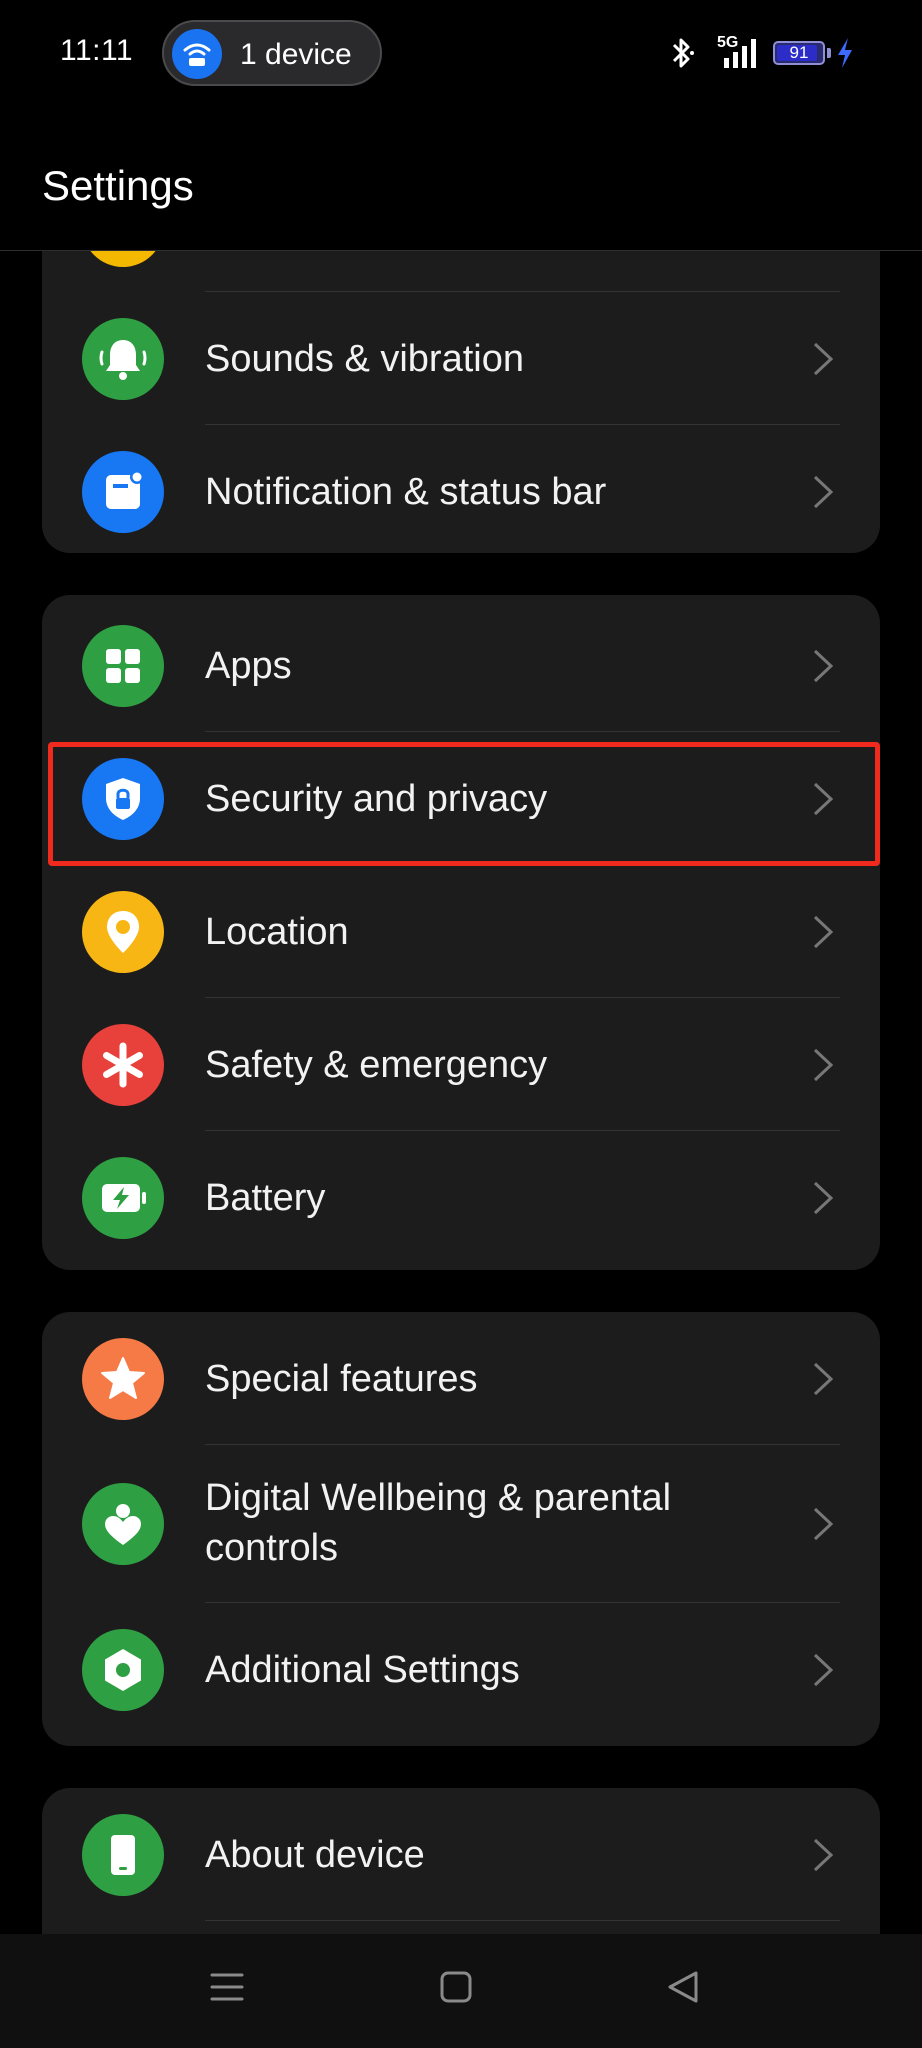  Describe the element at coordinates (461, 665) in the screenshot. I see `settings-item-apps: Apps` at that location.